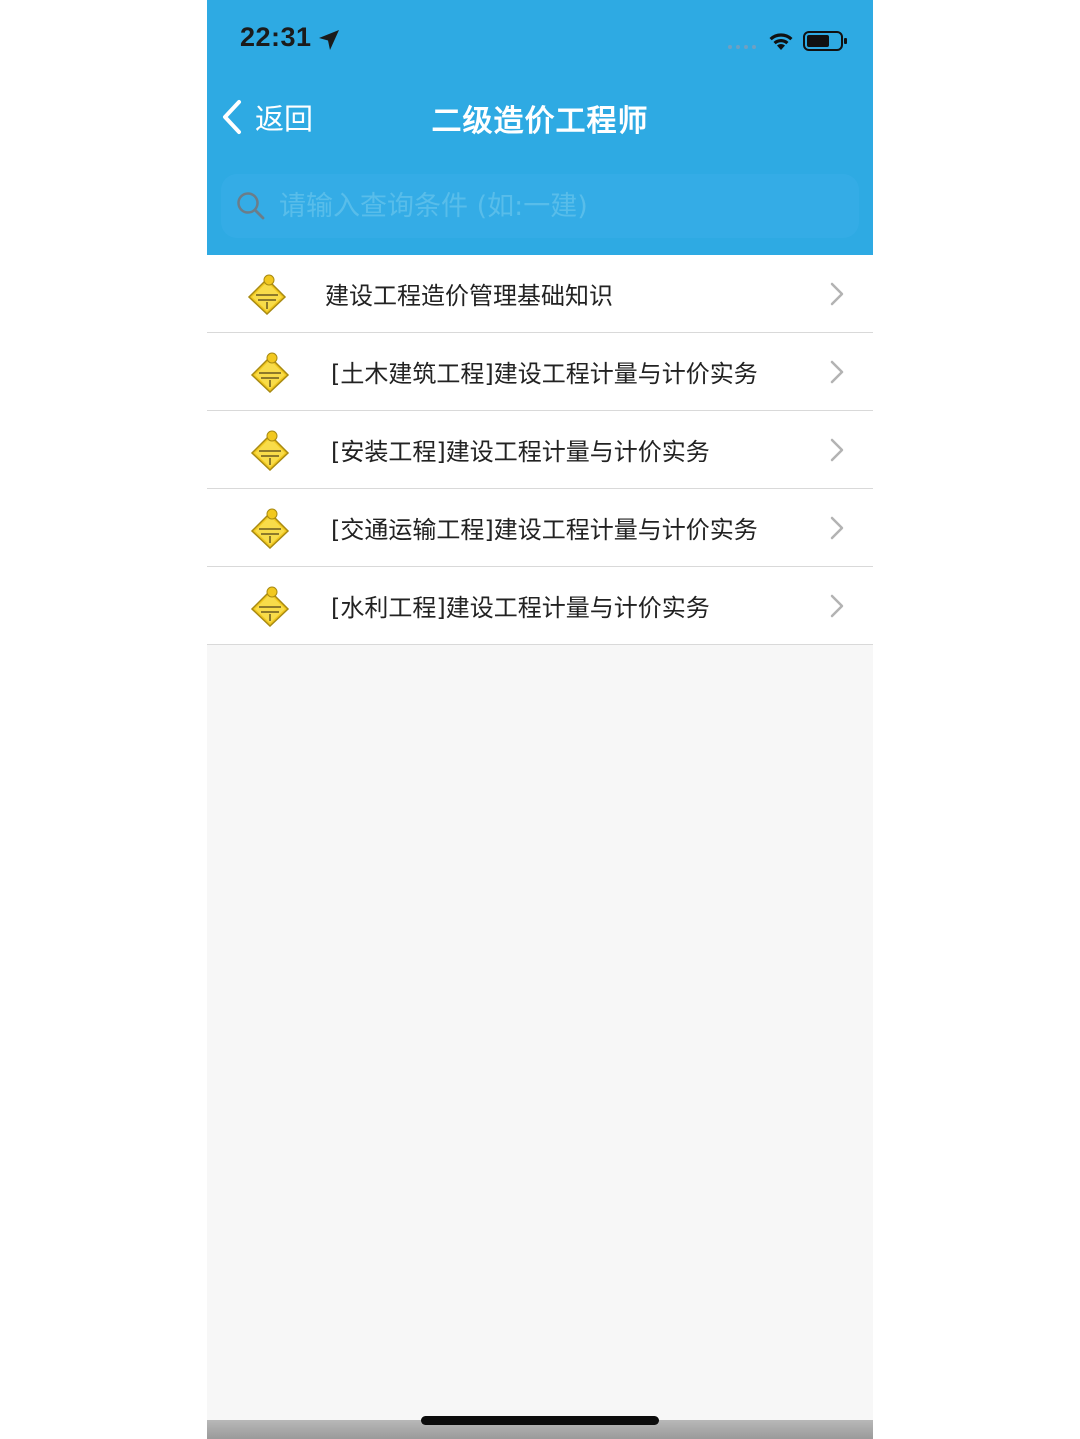  I want to click on list-item: [土木建筑工程]建设工程计量与计价实务, so click(540, 372).